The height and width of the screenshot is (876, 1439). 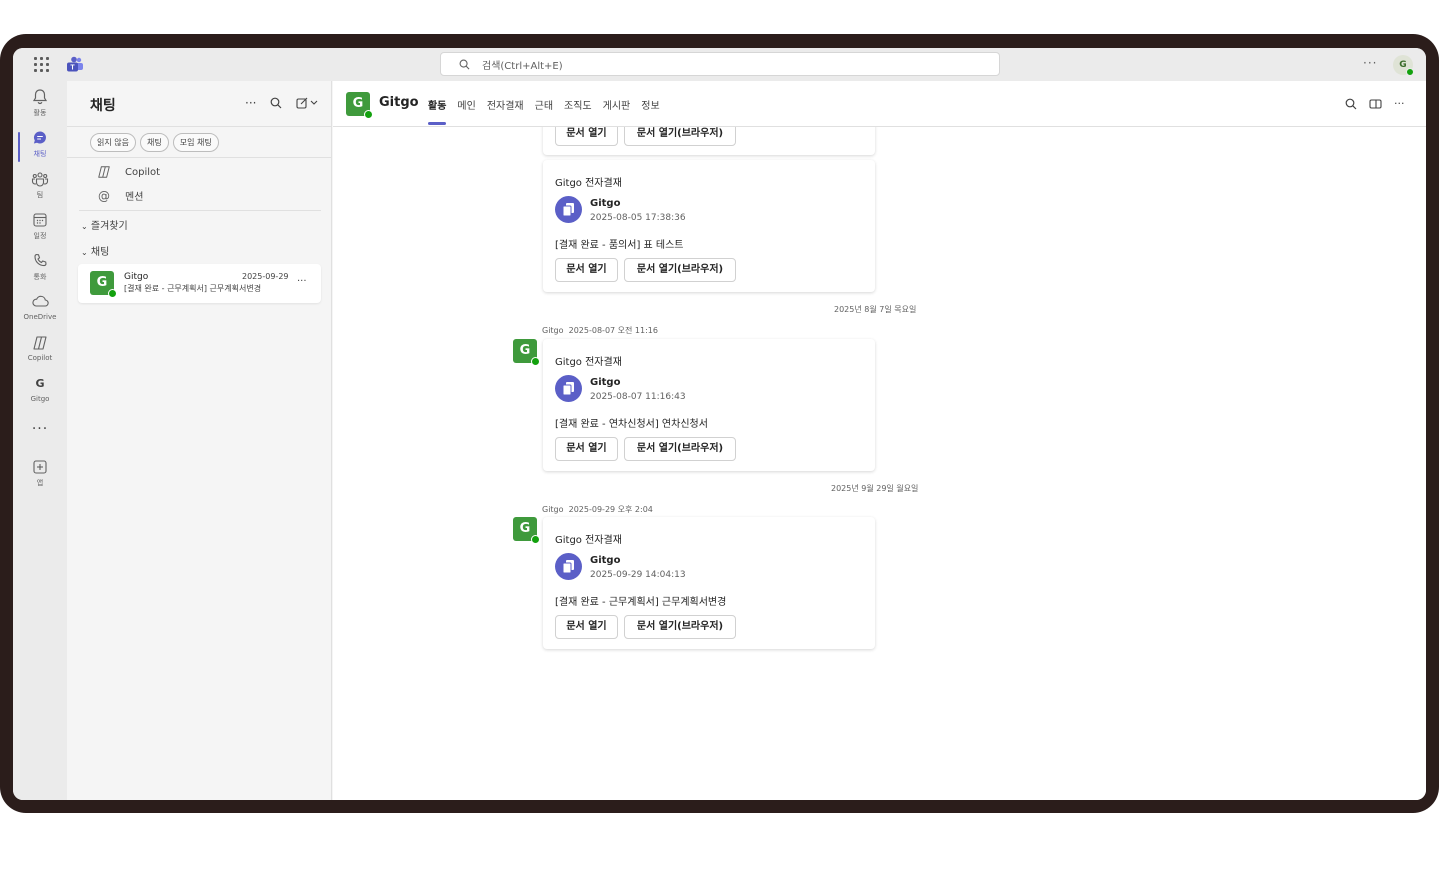 I want to click on divider, so click(x=199, y=157).